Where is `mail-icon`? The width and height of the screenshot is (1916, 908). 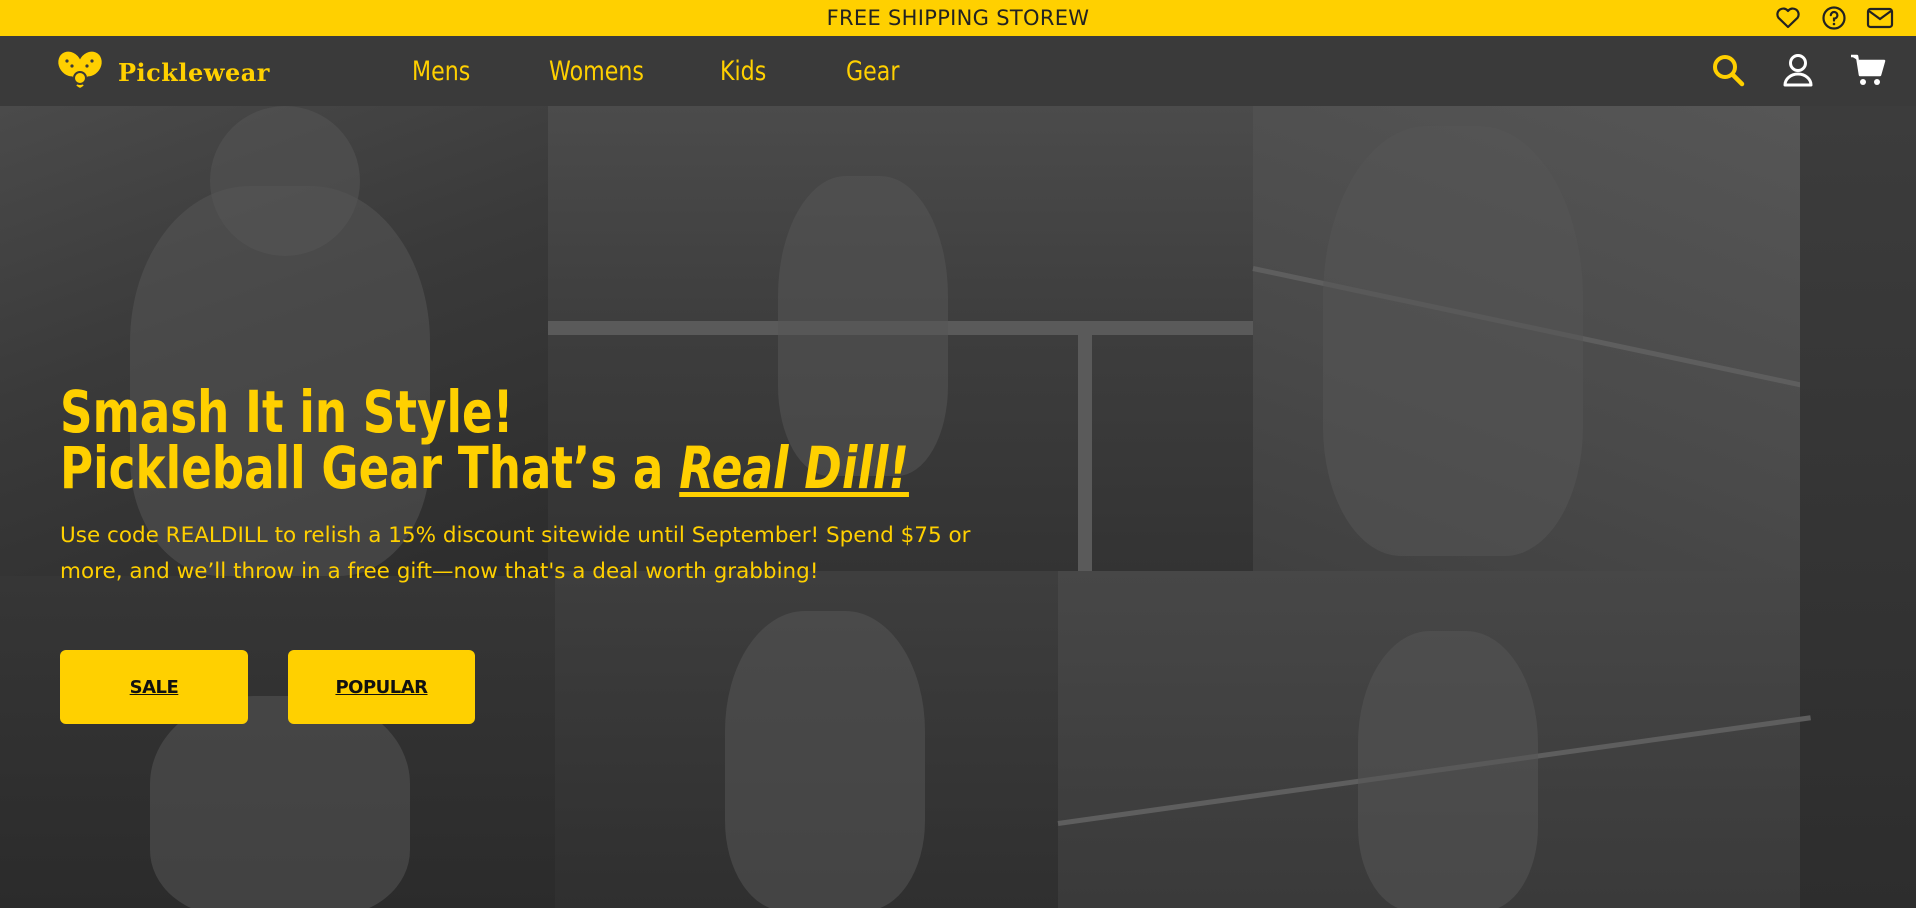
mail-icon is located at coordinates (1880, 18).